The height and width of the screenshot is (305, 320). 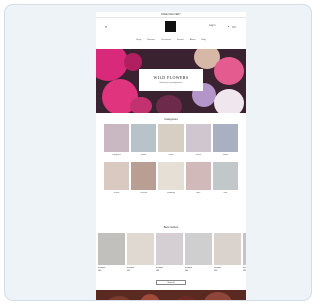 I want to click on categories-heading: Categories, so click(x=171, y=119).